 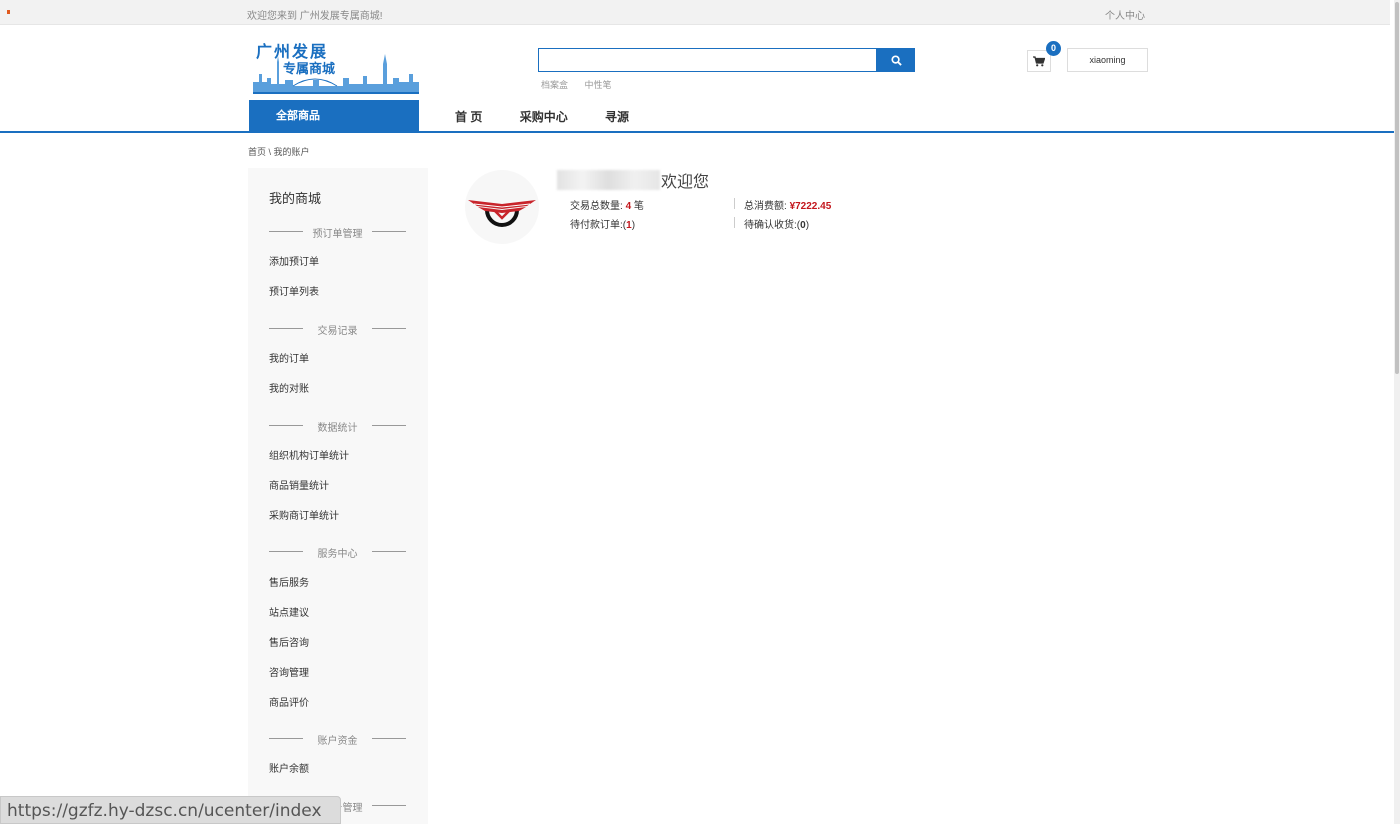 I want to click on section-heading-service: 服务中心, so click(x=337, y=552).